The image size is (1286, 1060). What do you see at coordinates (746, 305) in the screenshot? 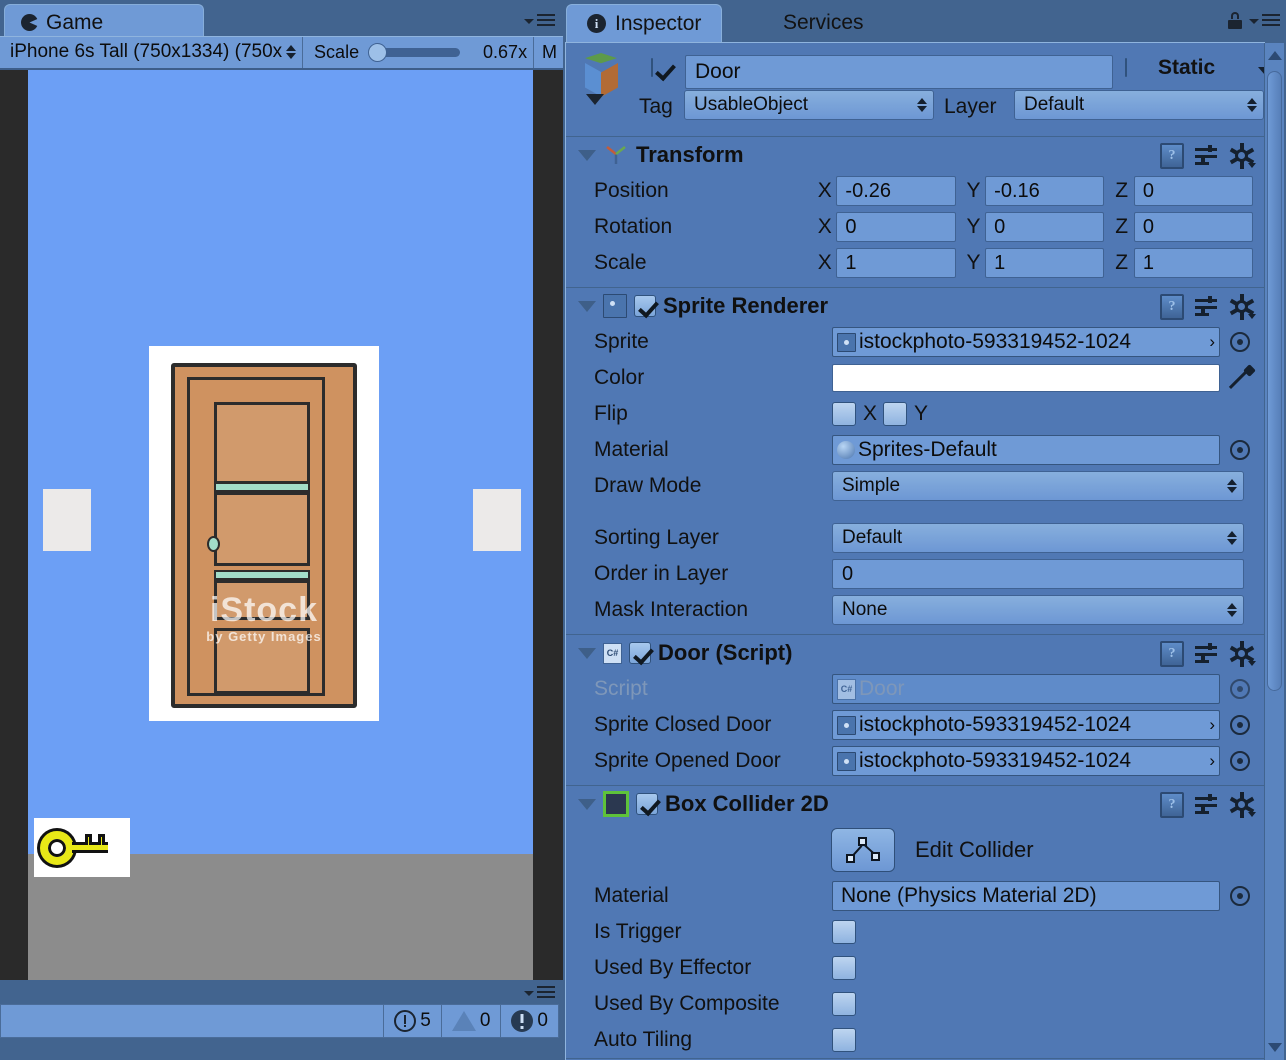
I see `sprite-renderer-title: Sprite Renderer` at bounding box center [746, 305].